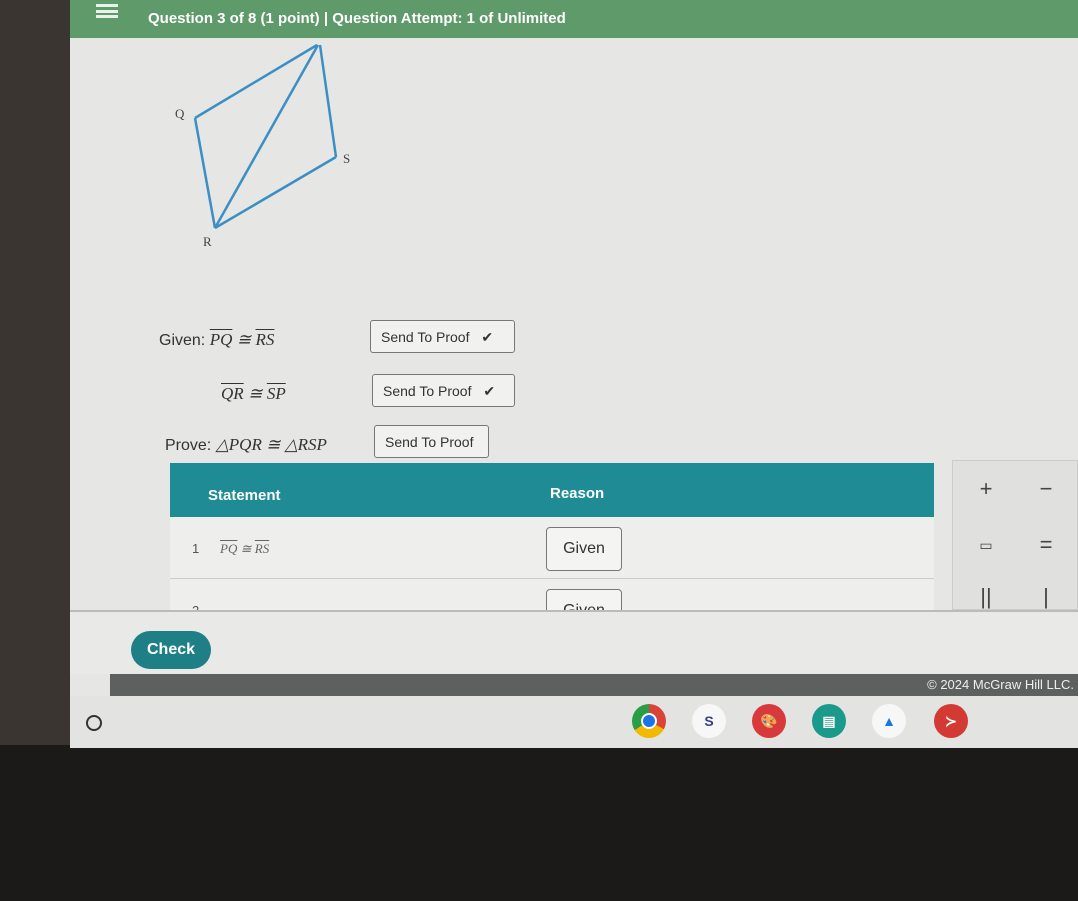  I want to click on hamburger-icon, so click(107, 11).